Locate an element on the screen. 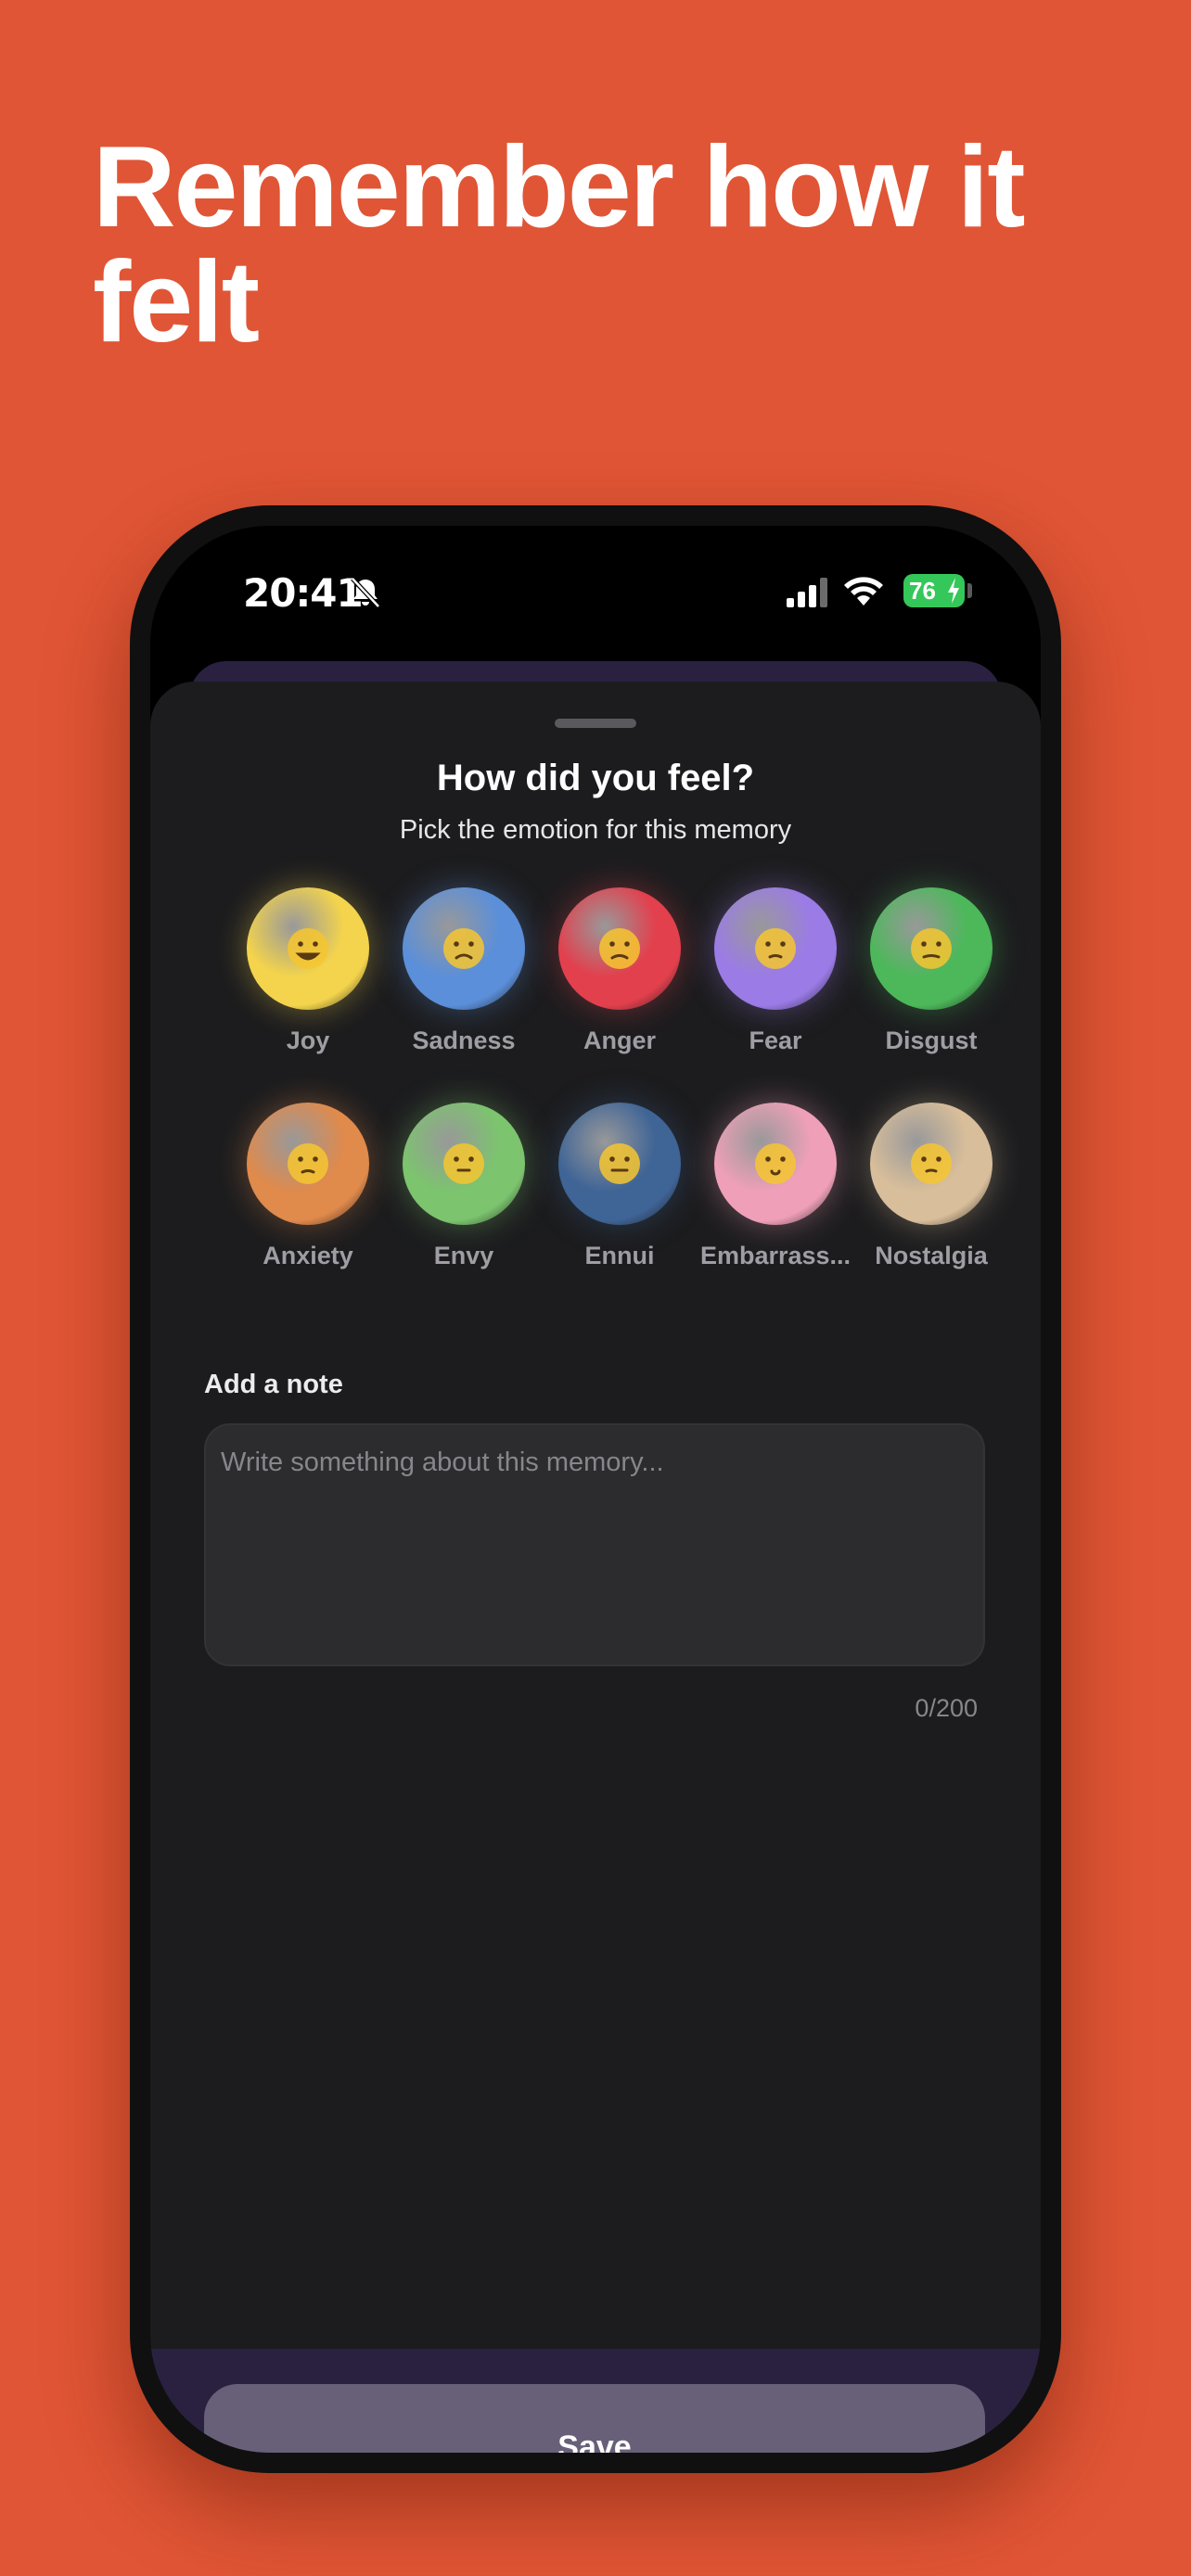  emotion-label: Anger is located at coordinates (619, 1040).